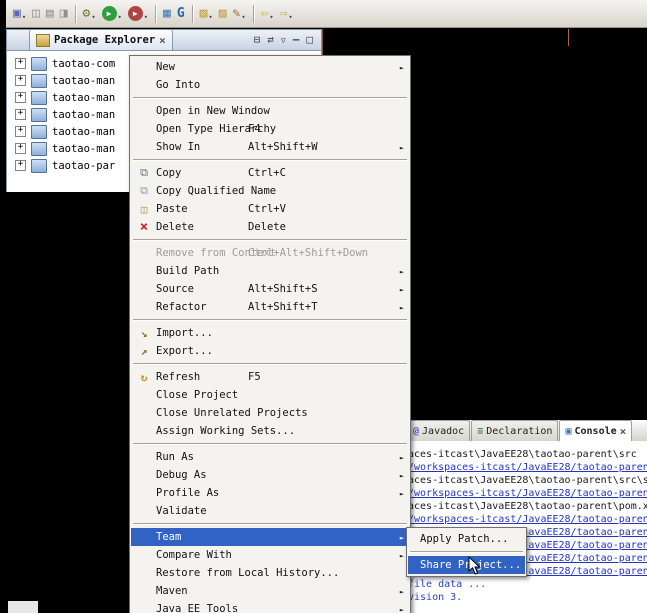 The width and height of the screenshot is (647, 613). What do you see at coordinates (23, 607) in the screenshot?
I see `statusbar-fragment` at bounding box center [23, 607].